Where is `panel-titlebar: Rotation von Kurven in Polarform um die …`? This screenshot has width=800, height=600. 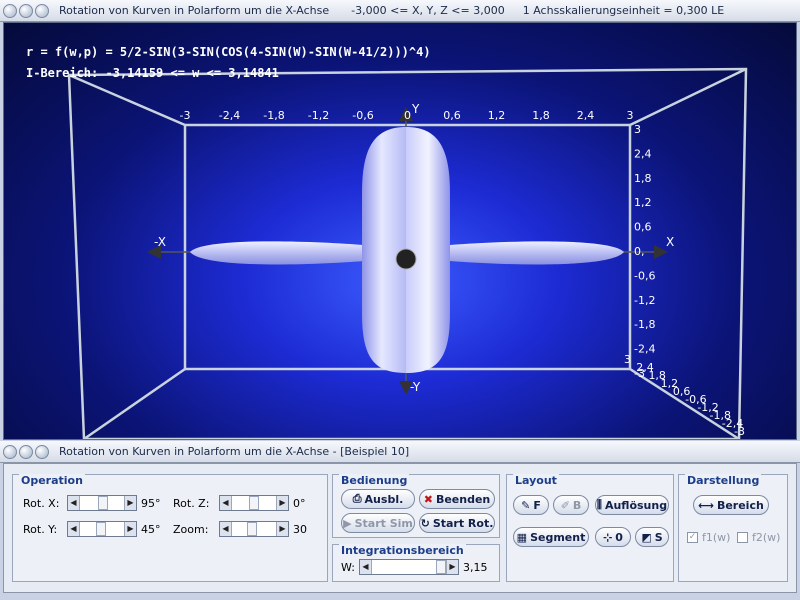
panel-titlebar: Rotation von Kurven in Polarform um die … is located at coordinates (400, 452).